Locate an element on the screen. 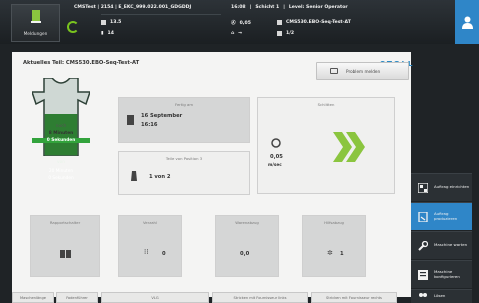 The height and width of the screenshot is (303, 479). aux-takedown-title: Hilfsabzug is located at coordinates (334, 222).